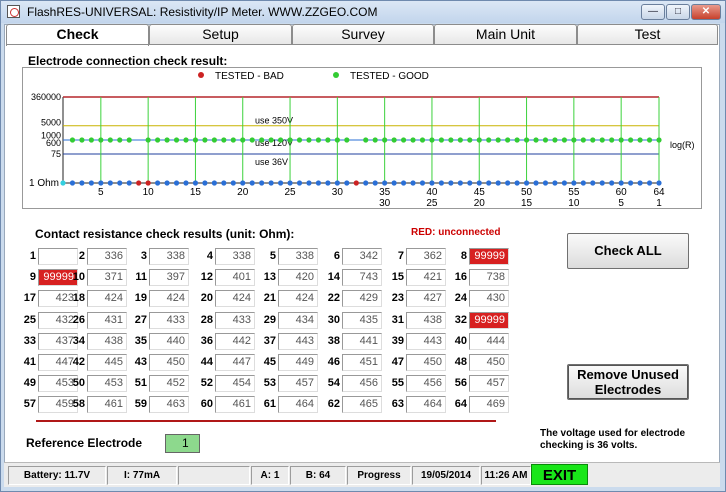 The height and width of the screenshot is (492, 726). Describe the element at coordinates (206, 319) in the screenshot. I see `electrode-number: 28` at that location.